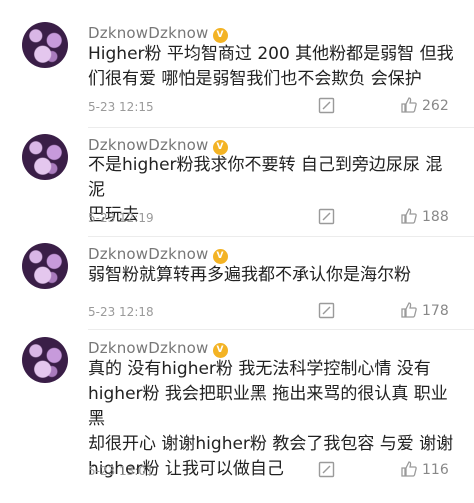  What do you see at coordinates (249, 275) in the screenshot?
I see `comment-text: 弱智粉就算转再多遍我都不承认你是海尔粉` at bounding box center [249, 275].